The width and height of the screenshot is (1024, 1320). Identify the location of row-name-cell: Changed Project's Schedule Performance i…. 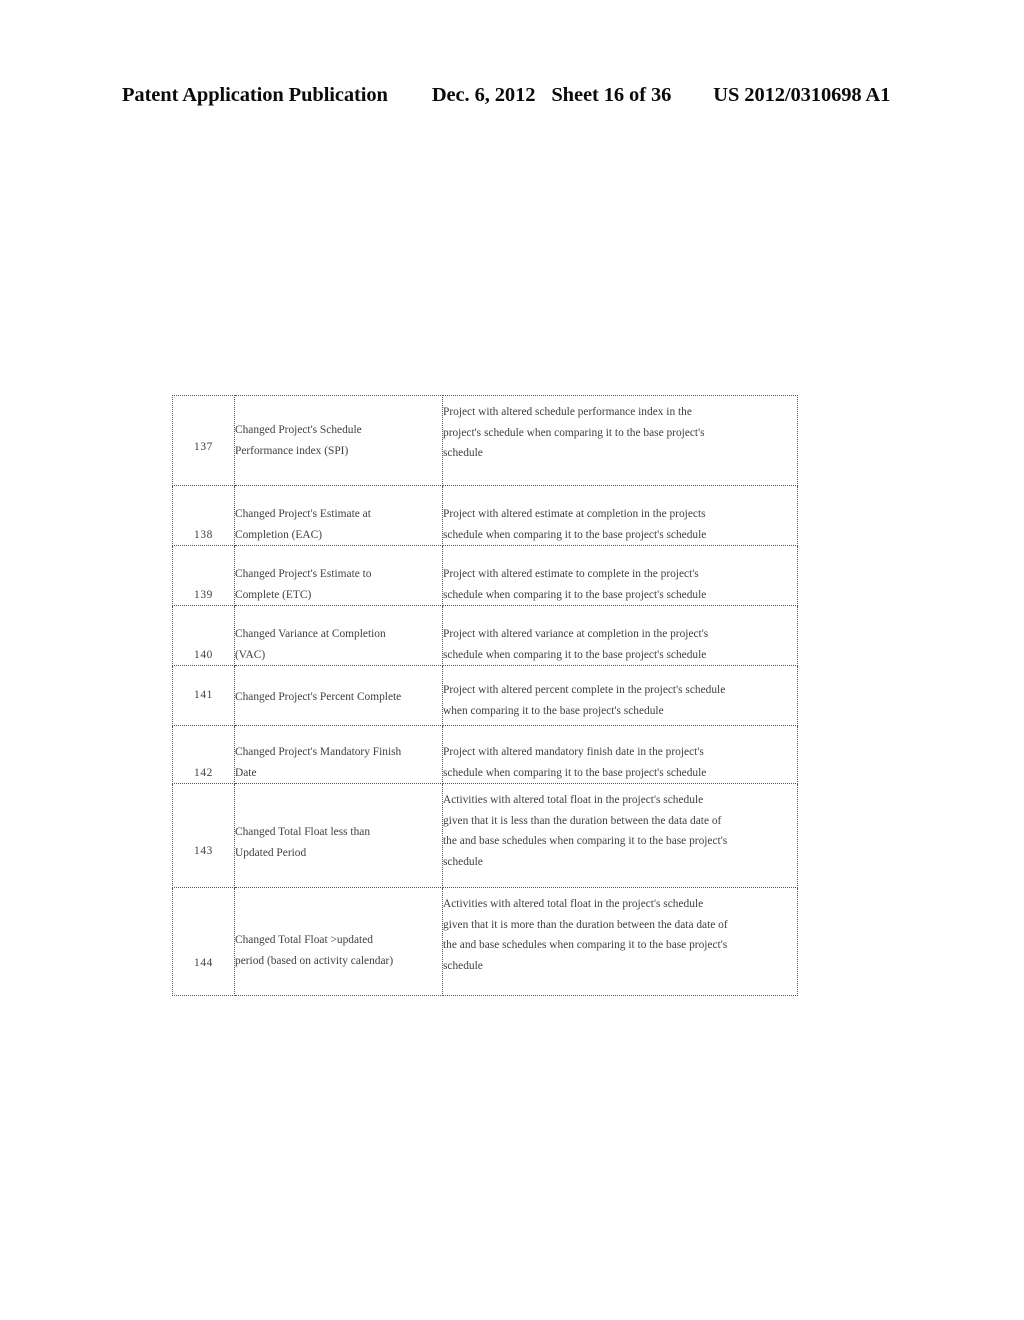
(338, 440).